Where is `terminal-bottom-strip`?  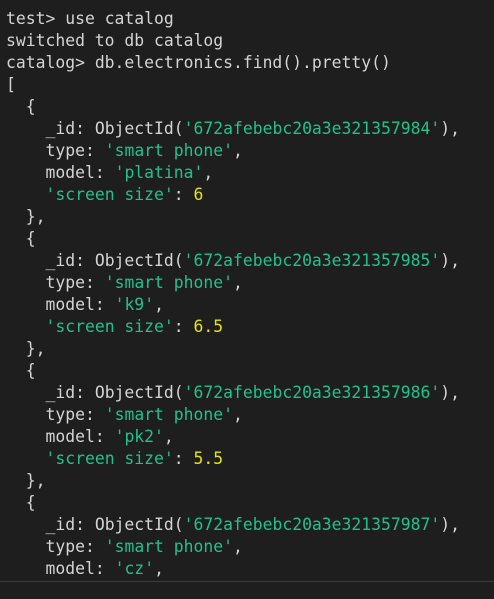 terminal-bottom-strip is located at coordinates (247, 590).